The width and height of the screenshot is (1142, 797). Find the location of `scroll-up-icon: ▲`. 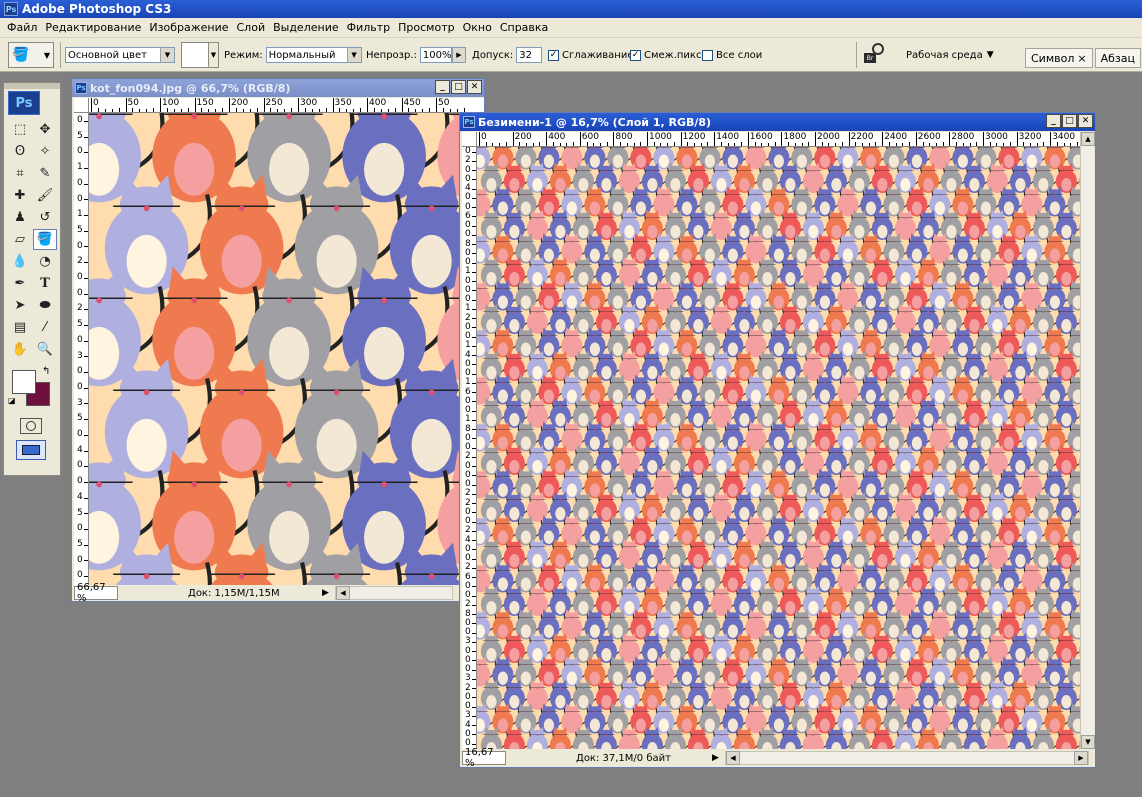

scroll-up-icon: ▲ is located at coordinates (1088, 139).